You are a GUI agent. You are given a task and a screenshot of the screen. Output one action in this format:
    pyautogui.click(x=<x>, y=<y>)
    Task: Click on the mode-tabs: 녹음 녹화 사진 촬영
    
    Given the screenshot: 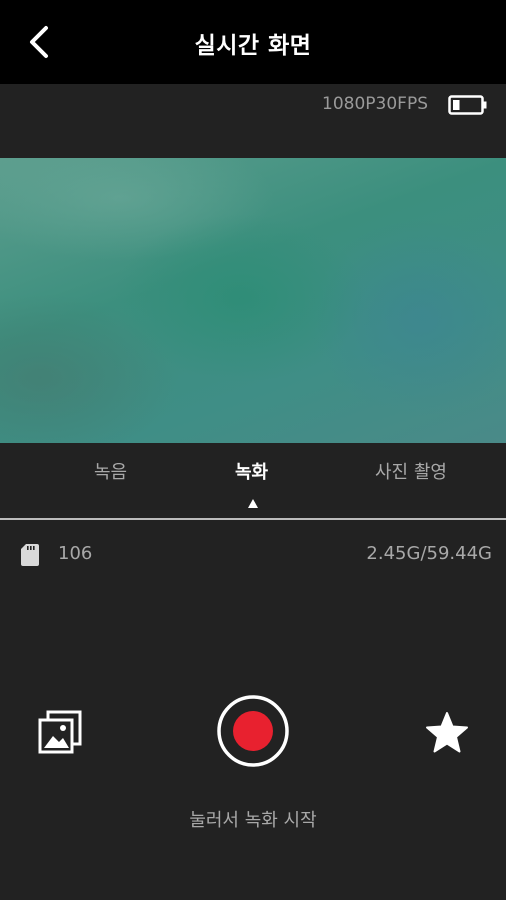 What is the action you would take?
    pyautogui.click(x=253, y=481)
    